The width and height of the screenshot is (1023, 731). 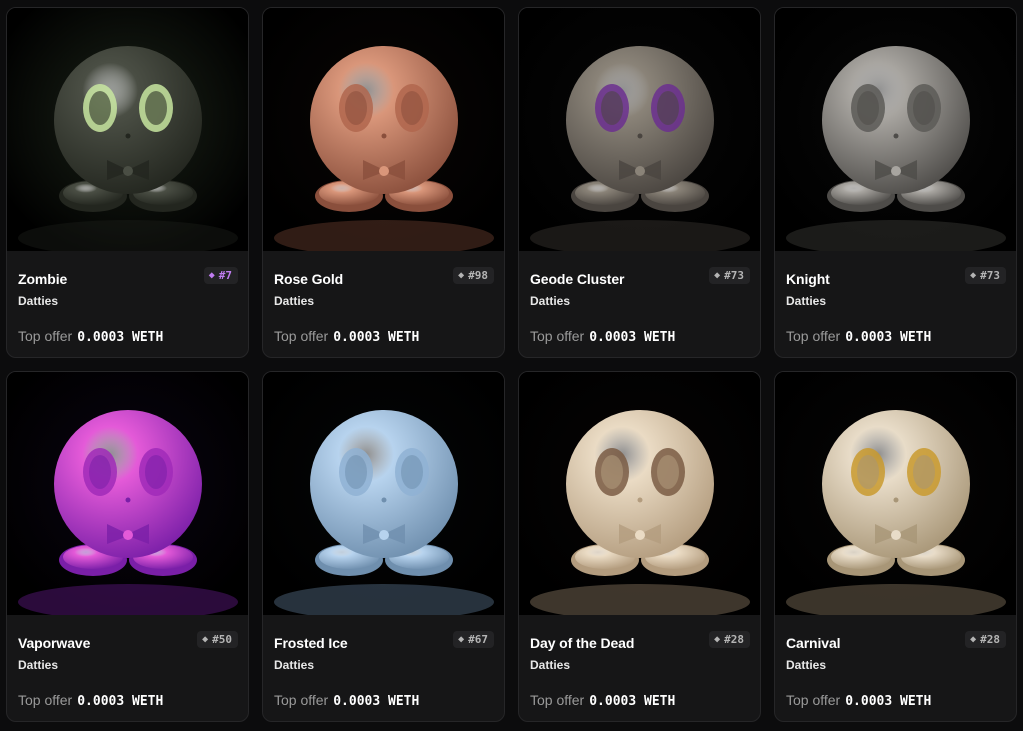 I want to click on rarity-badge: ◆ #98, so click(x=473, y=275).